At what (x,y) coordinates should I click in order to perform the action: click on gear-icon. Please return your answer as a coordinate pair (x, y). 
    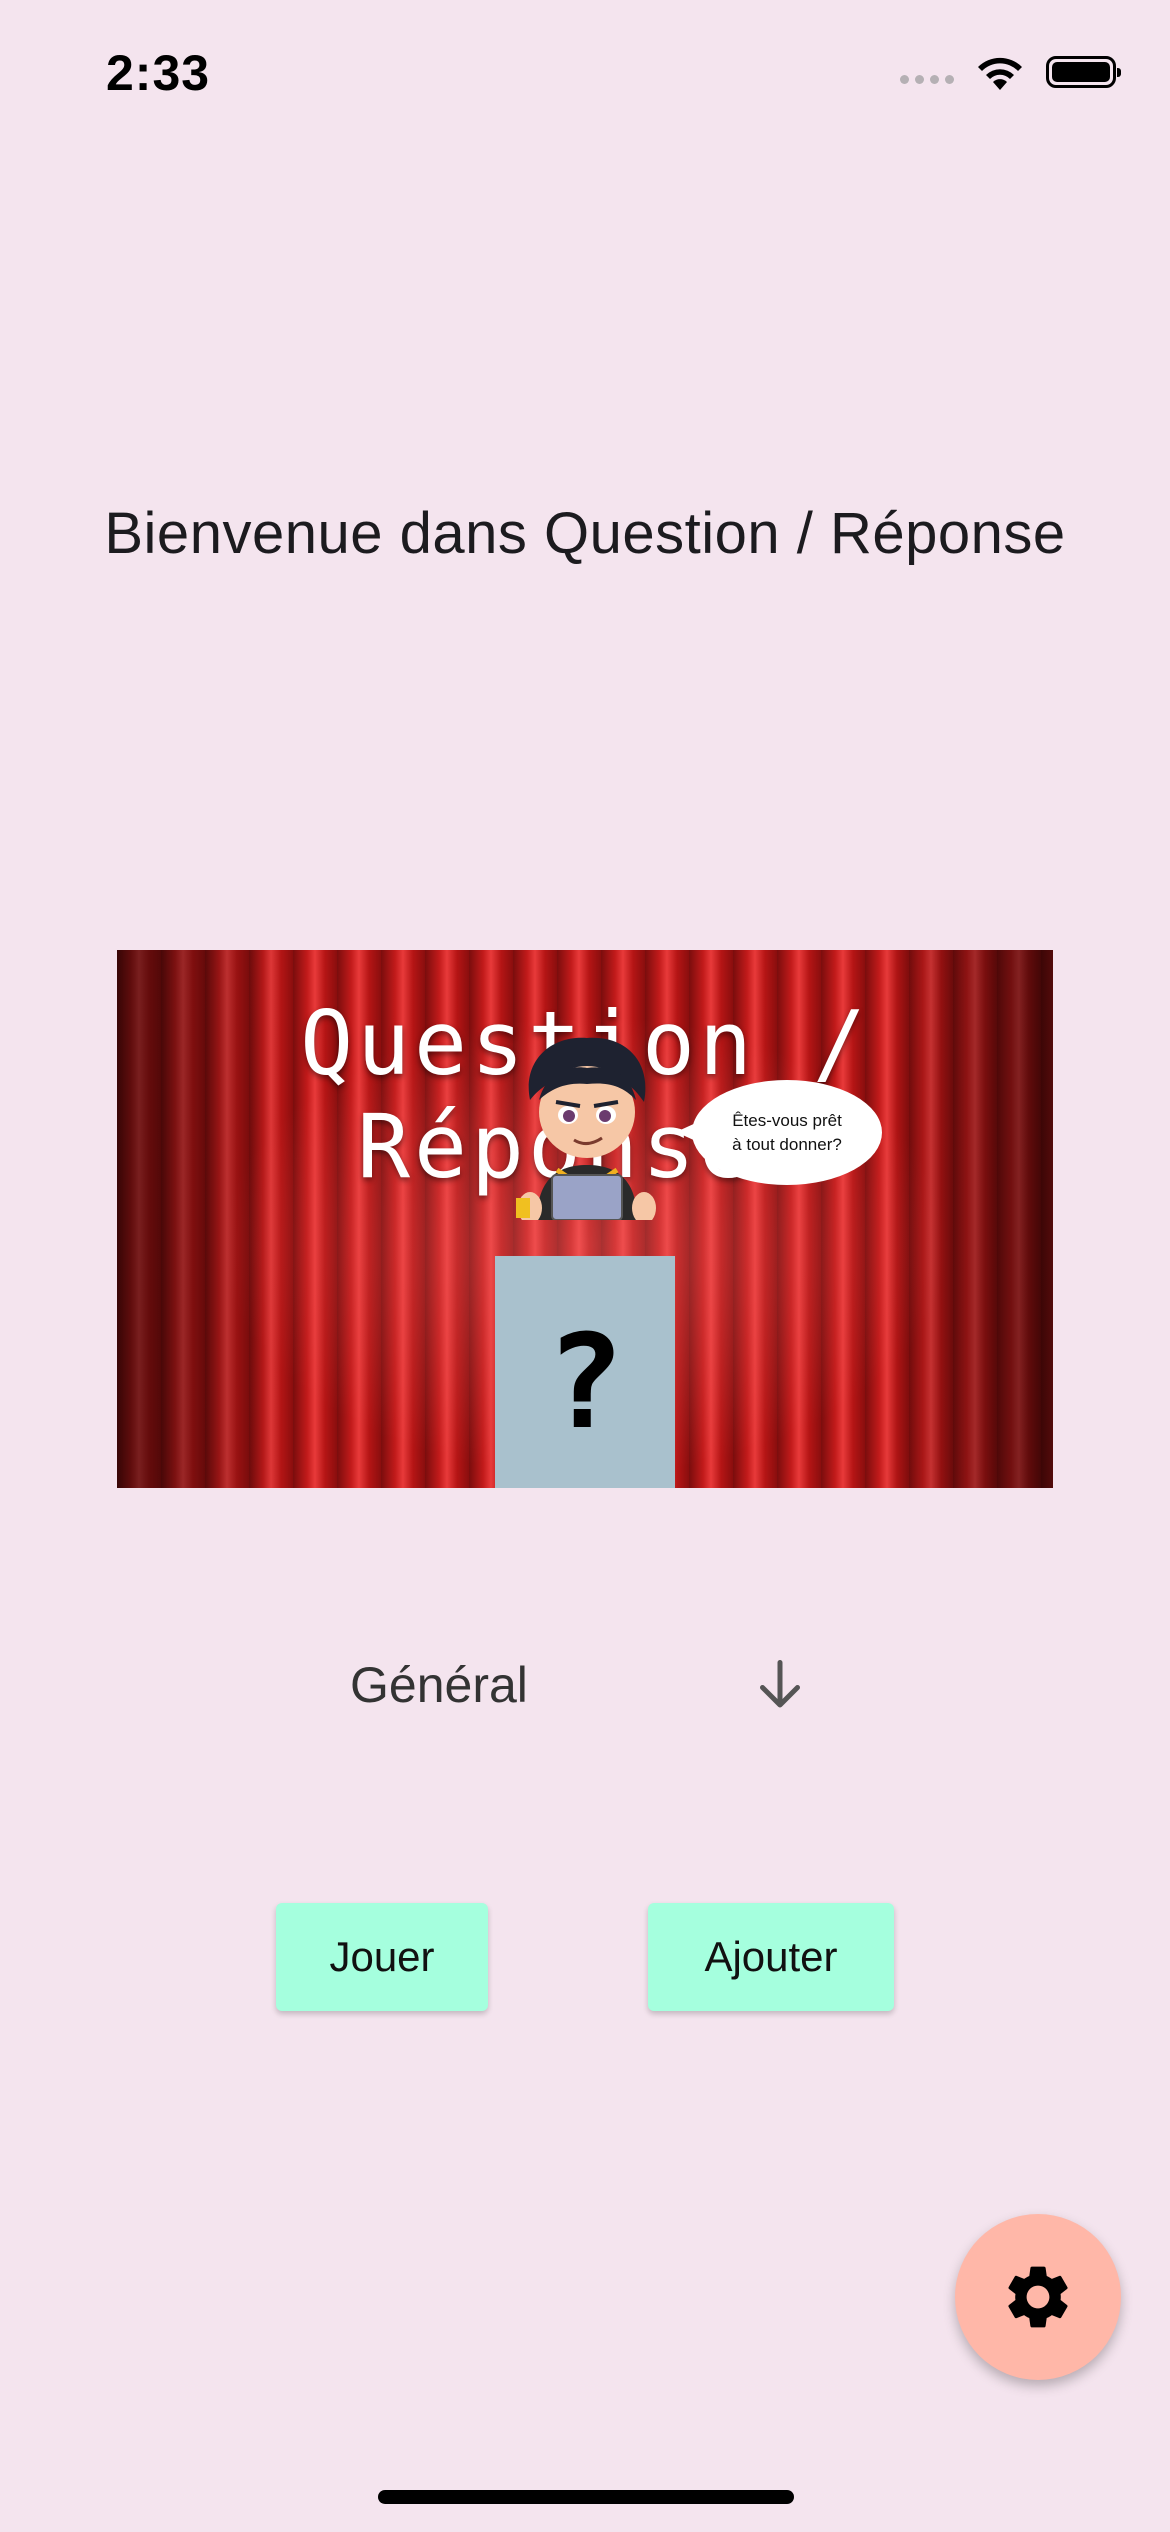
    Looking at the image, I should click on (1038, 2297).